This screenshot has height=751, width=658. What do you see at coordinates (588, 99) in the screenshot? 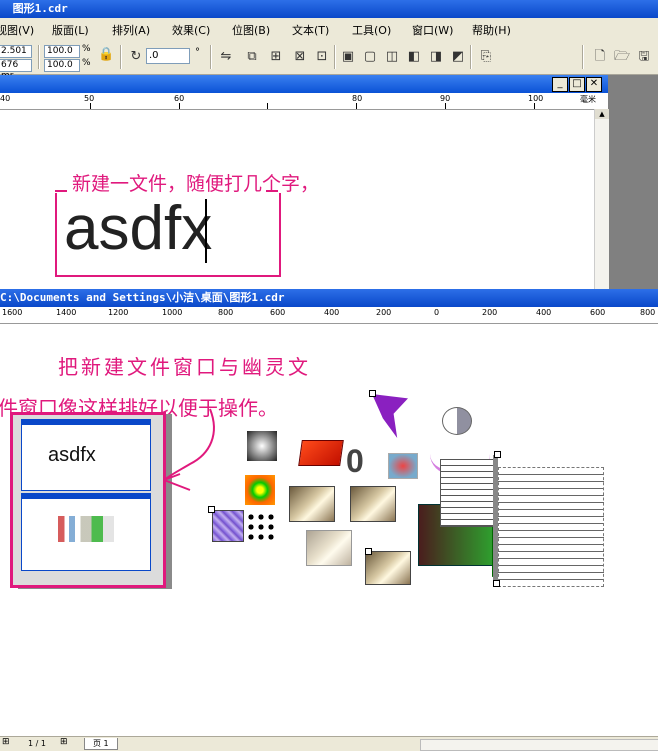
I see `ruler-unit: 毫米` at bounding box center [588, 99].